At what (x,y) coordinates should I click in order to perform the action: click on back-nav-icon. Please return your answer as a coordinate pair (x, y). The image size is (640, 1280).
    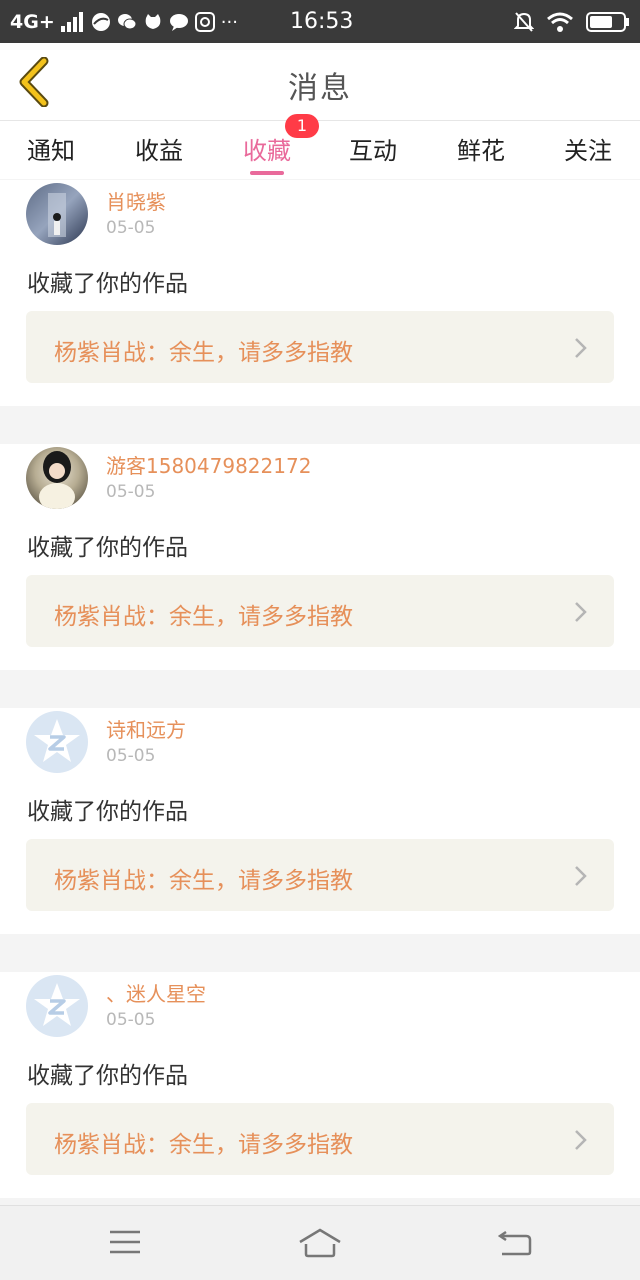
    Looking at the image, I should click on (515, 1242).